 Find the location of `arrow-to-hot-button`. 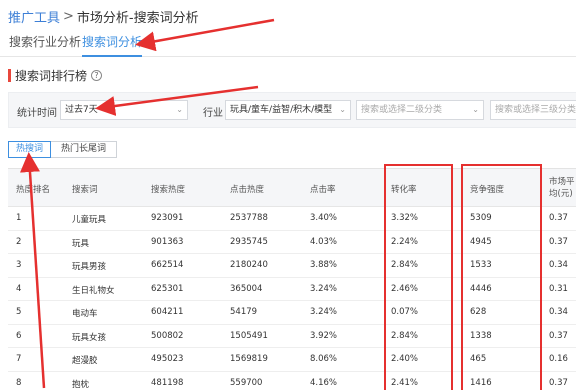

arrow-to-hot-button is located at coordinates (32, 270).